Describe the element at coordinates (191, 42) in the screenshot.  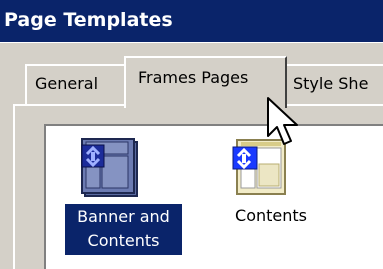
I see `title-bar-divider` at that location.